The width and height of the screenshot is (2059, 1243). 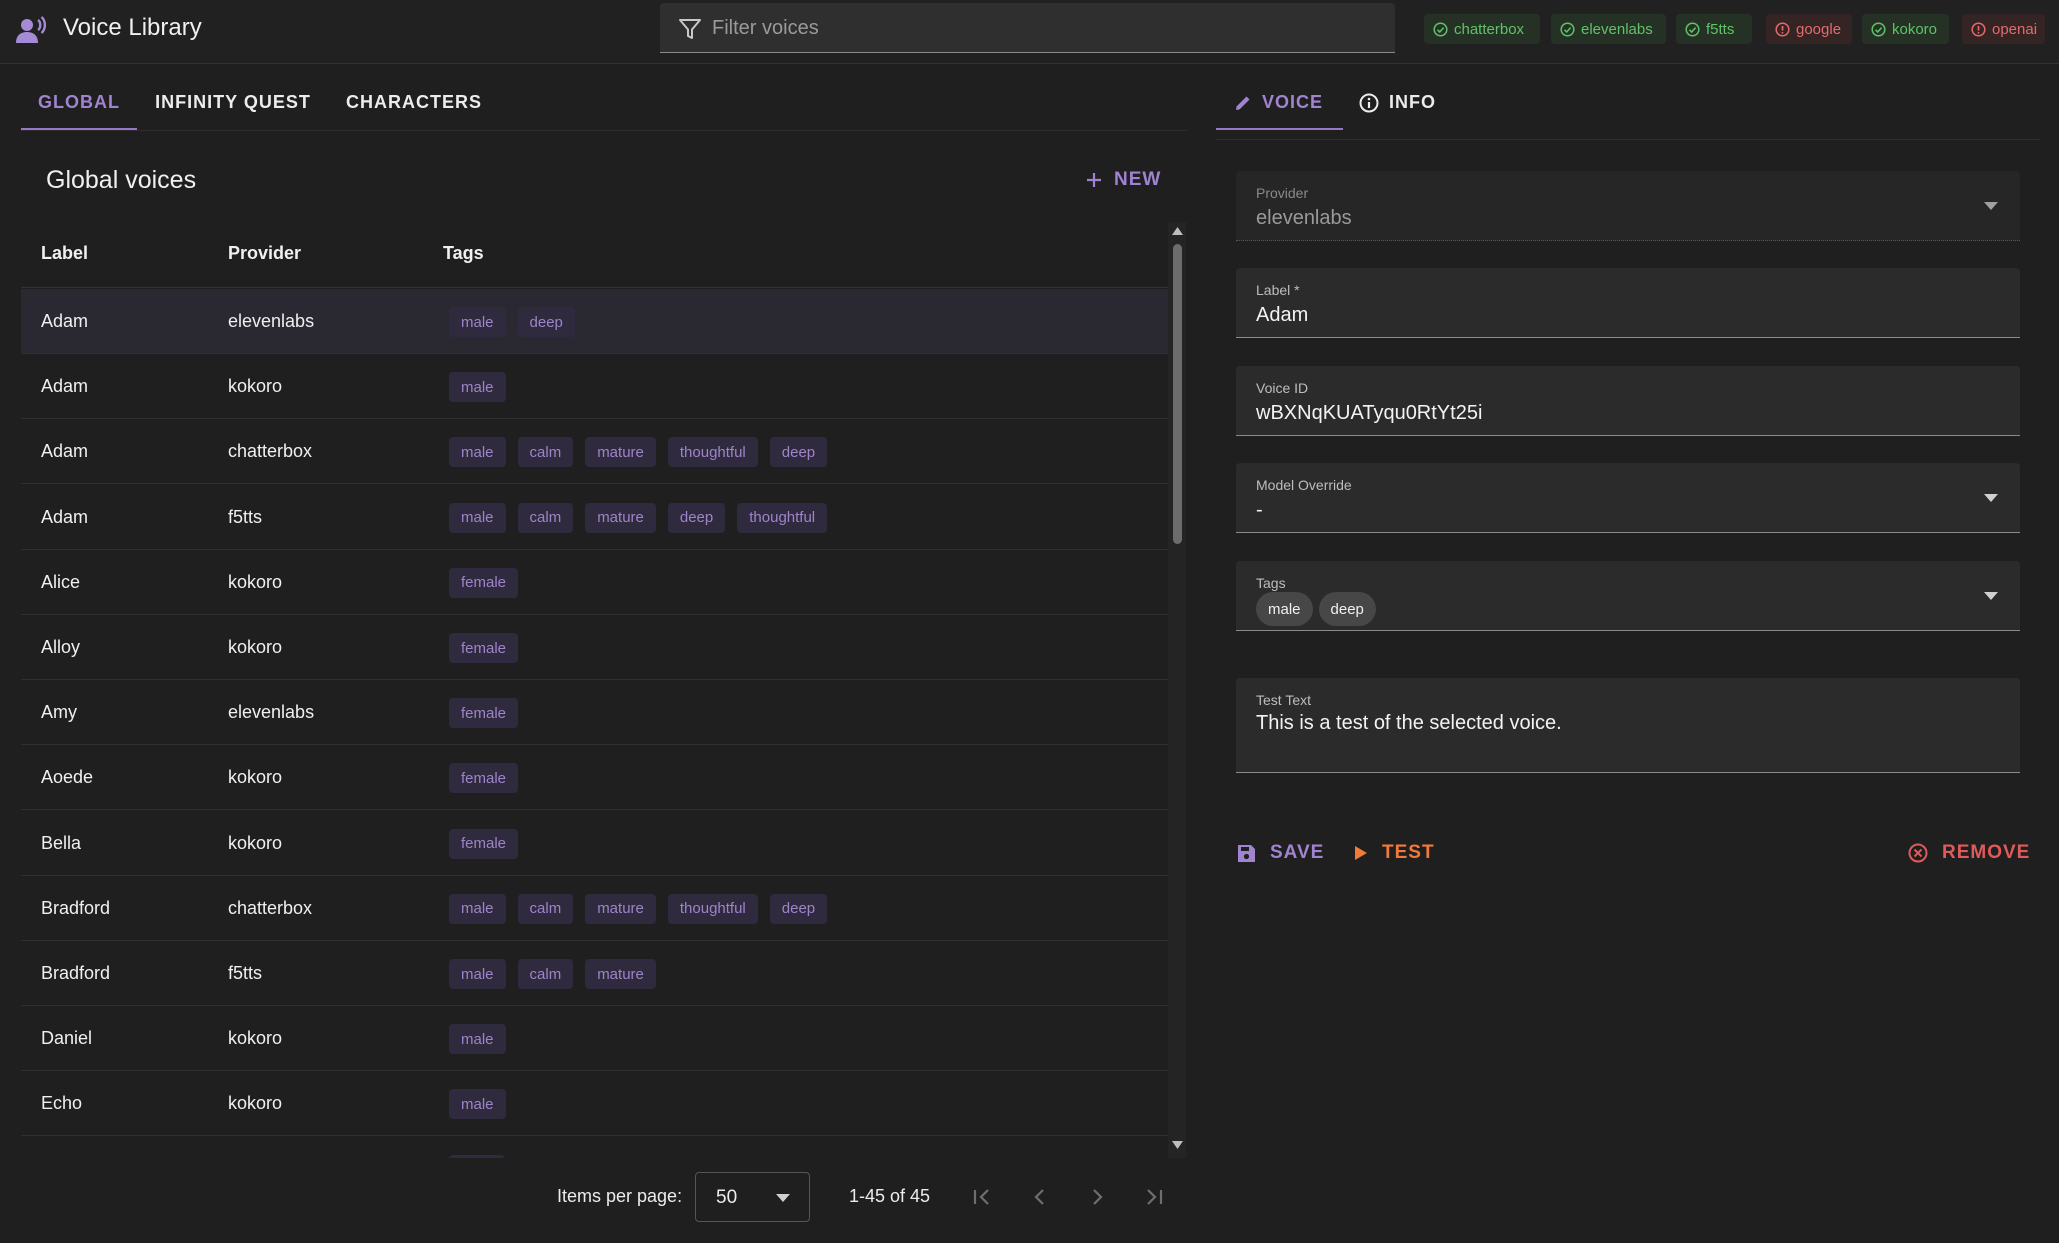 What do you see at coordinates (1915, 29) in the screenshot?
I see `provider-status-label: kokoro` at bounding box center [1915, 29].